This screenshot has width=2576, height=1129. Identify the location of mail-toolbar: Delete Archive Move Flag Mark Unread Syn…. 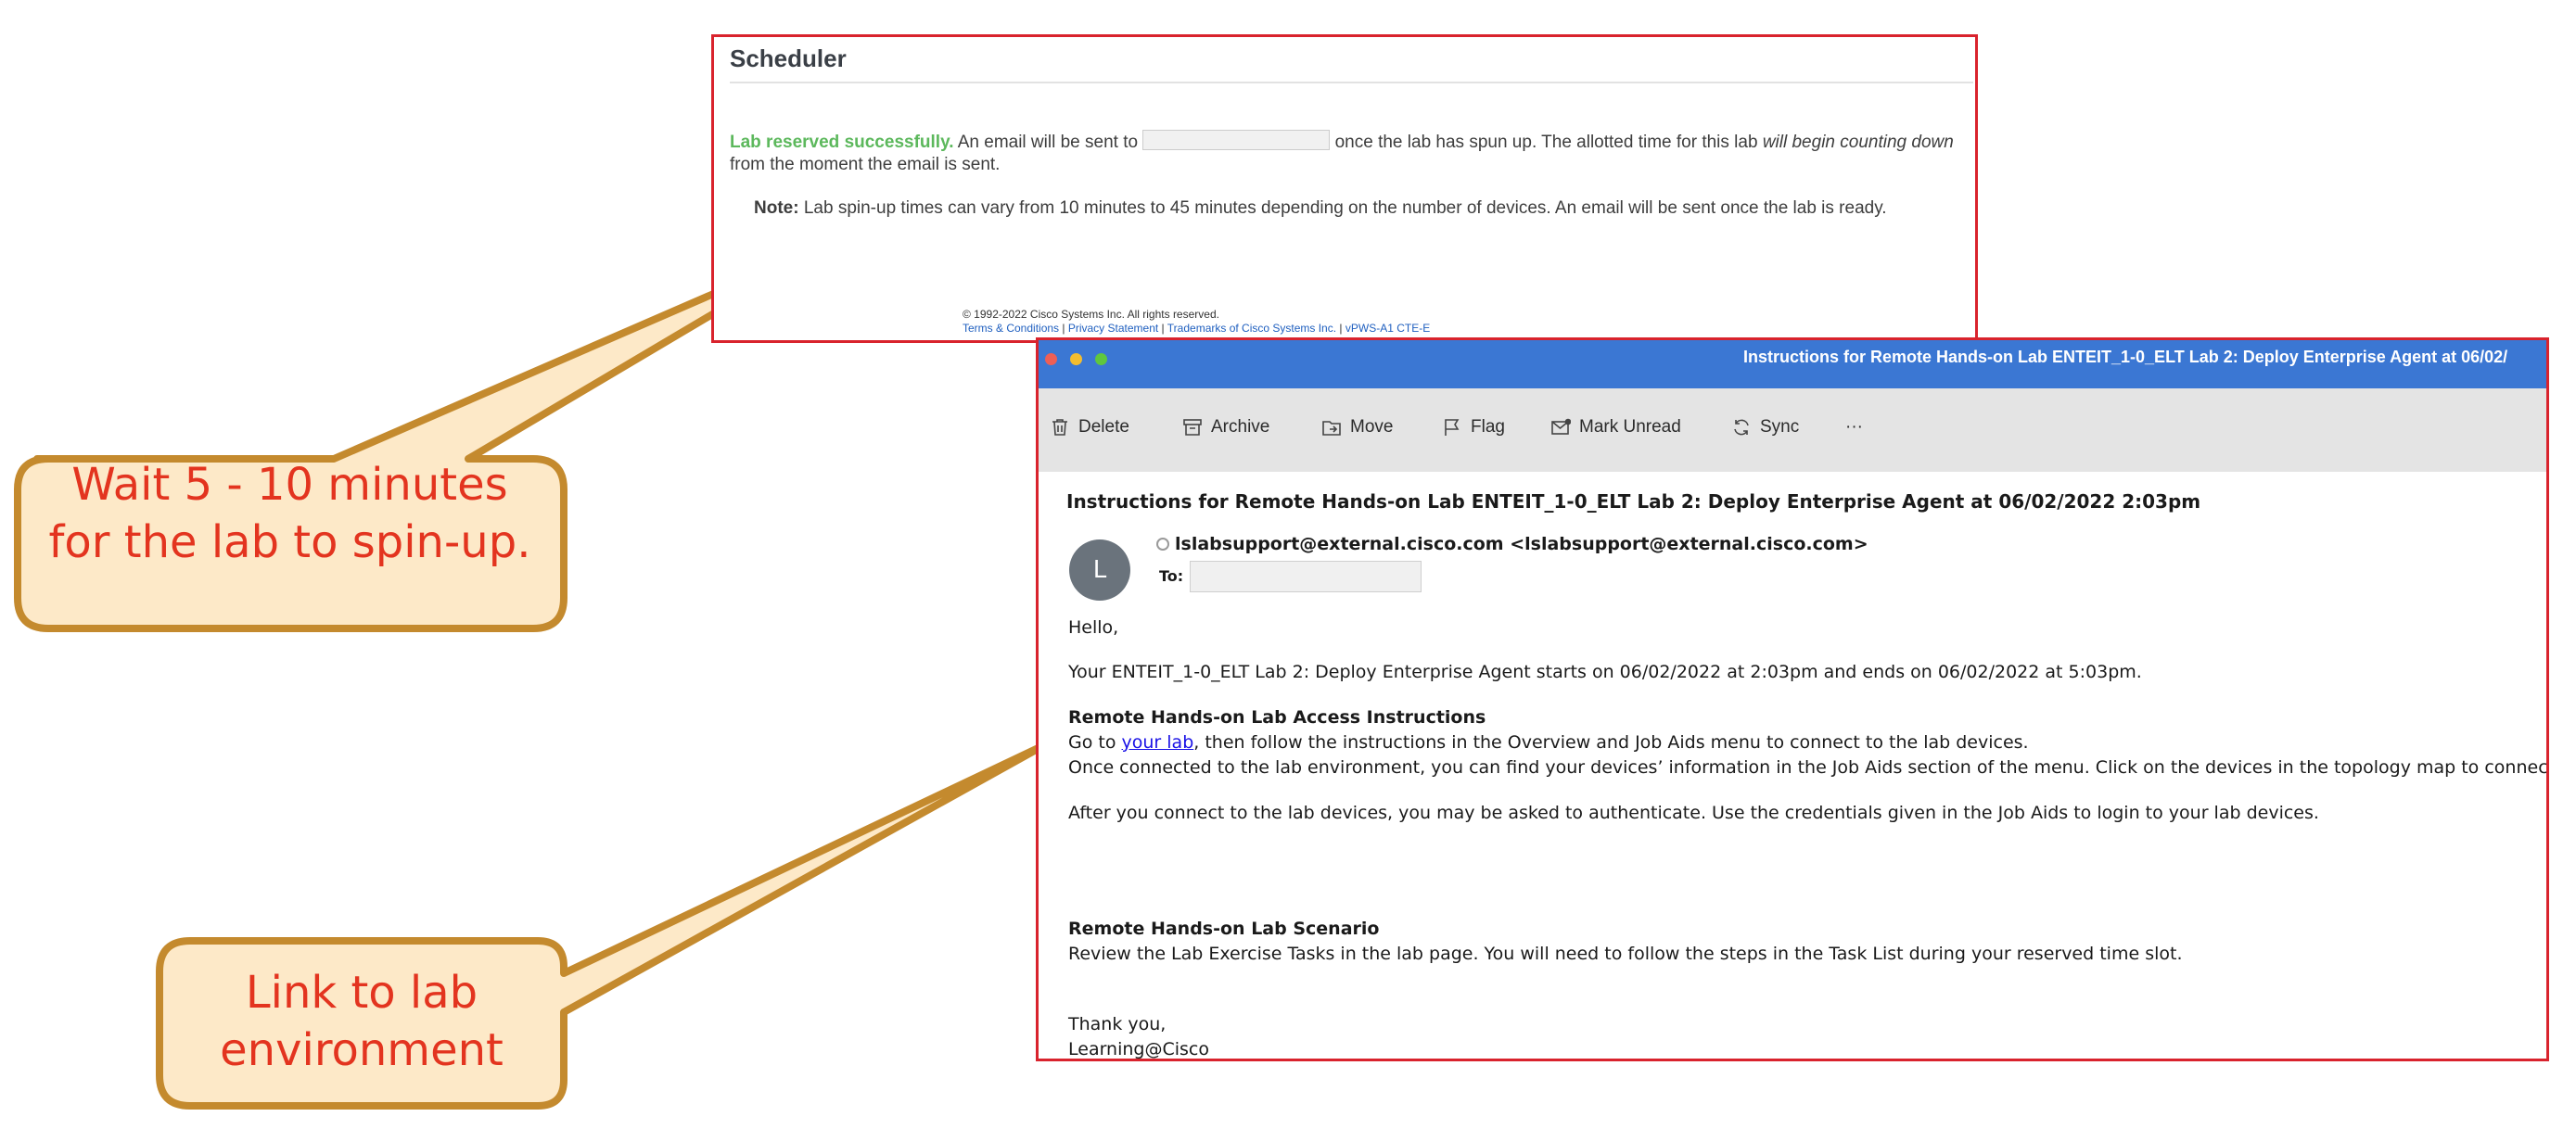
(1793, 430).